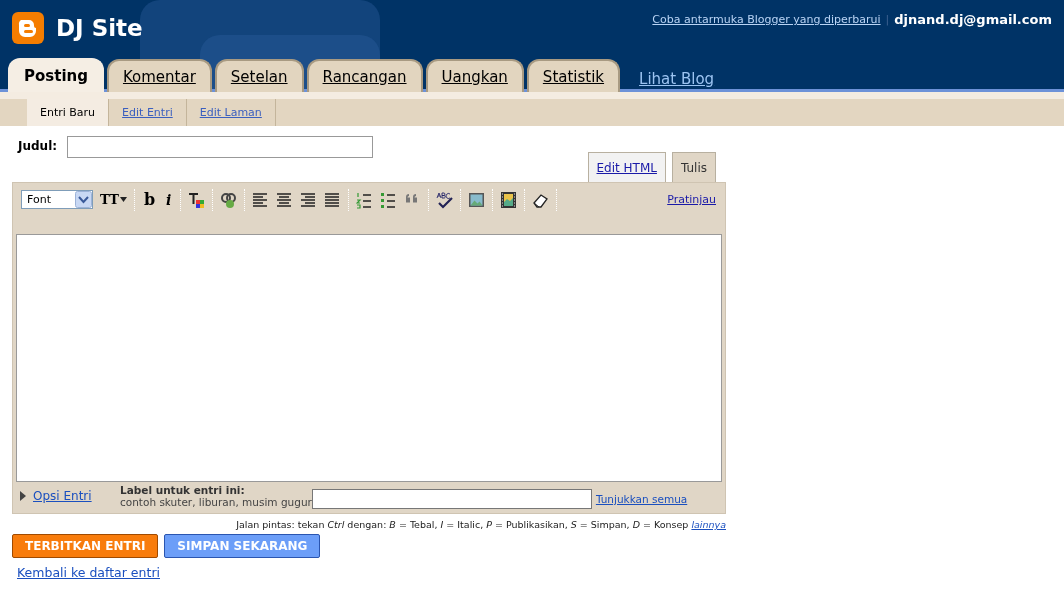  Describe the element at coordinates (973, 19) in the screenshot. I see `account-email: djnand.dj@gmail.com` at that location.